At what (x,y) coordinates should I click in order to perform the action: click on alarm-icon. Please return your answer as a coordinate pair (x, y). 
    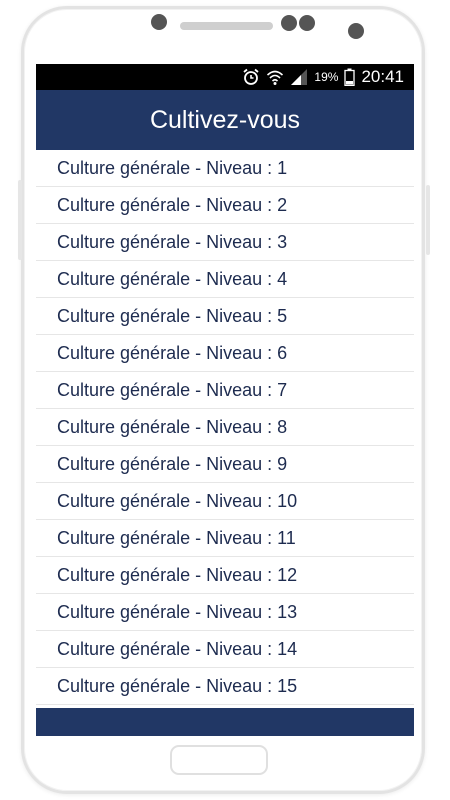
    Looking at the image, I should click on (251, 77).